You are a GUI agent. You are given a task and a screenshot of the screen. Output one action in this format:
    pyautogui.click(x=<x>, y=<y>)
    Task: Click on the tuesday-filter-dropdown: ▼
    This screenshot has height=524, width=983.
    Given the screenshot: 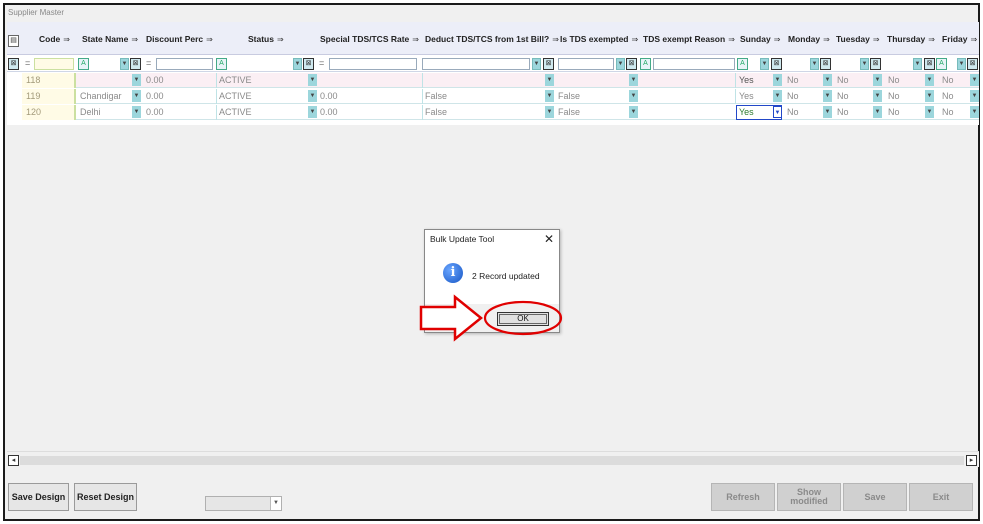 What is the action you would take?
    pyautogui.click(x=864, y=64)
    